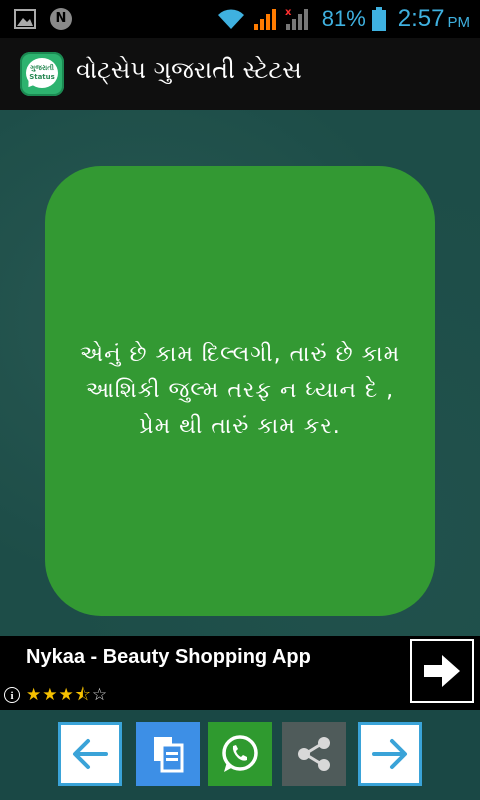  I want to click on copy-icon, so click(169, 755).